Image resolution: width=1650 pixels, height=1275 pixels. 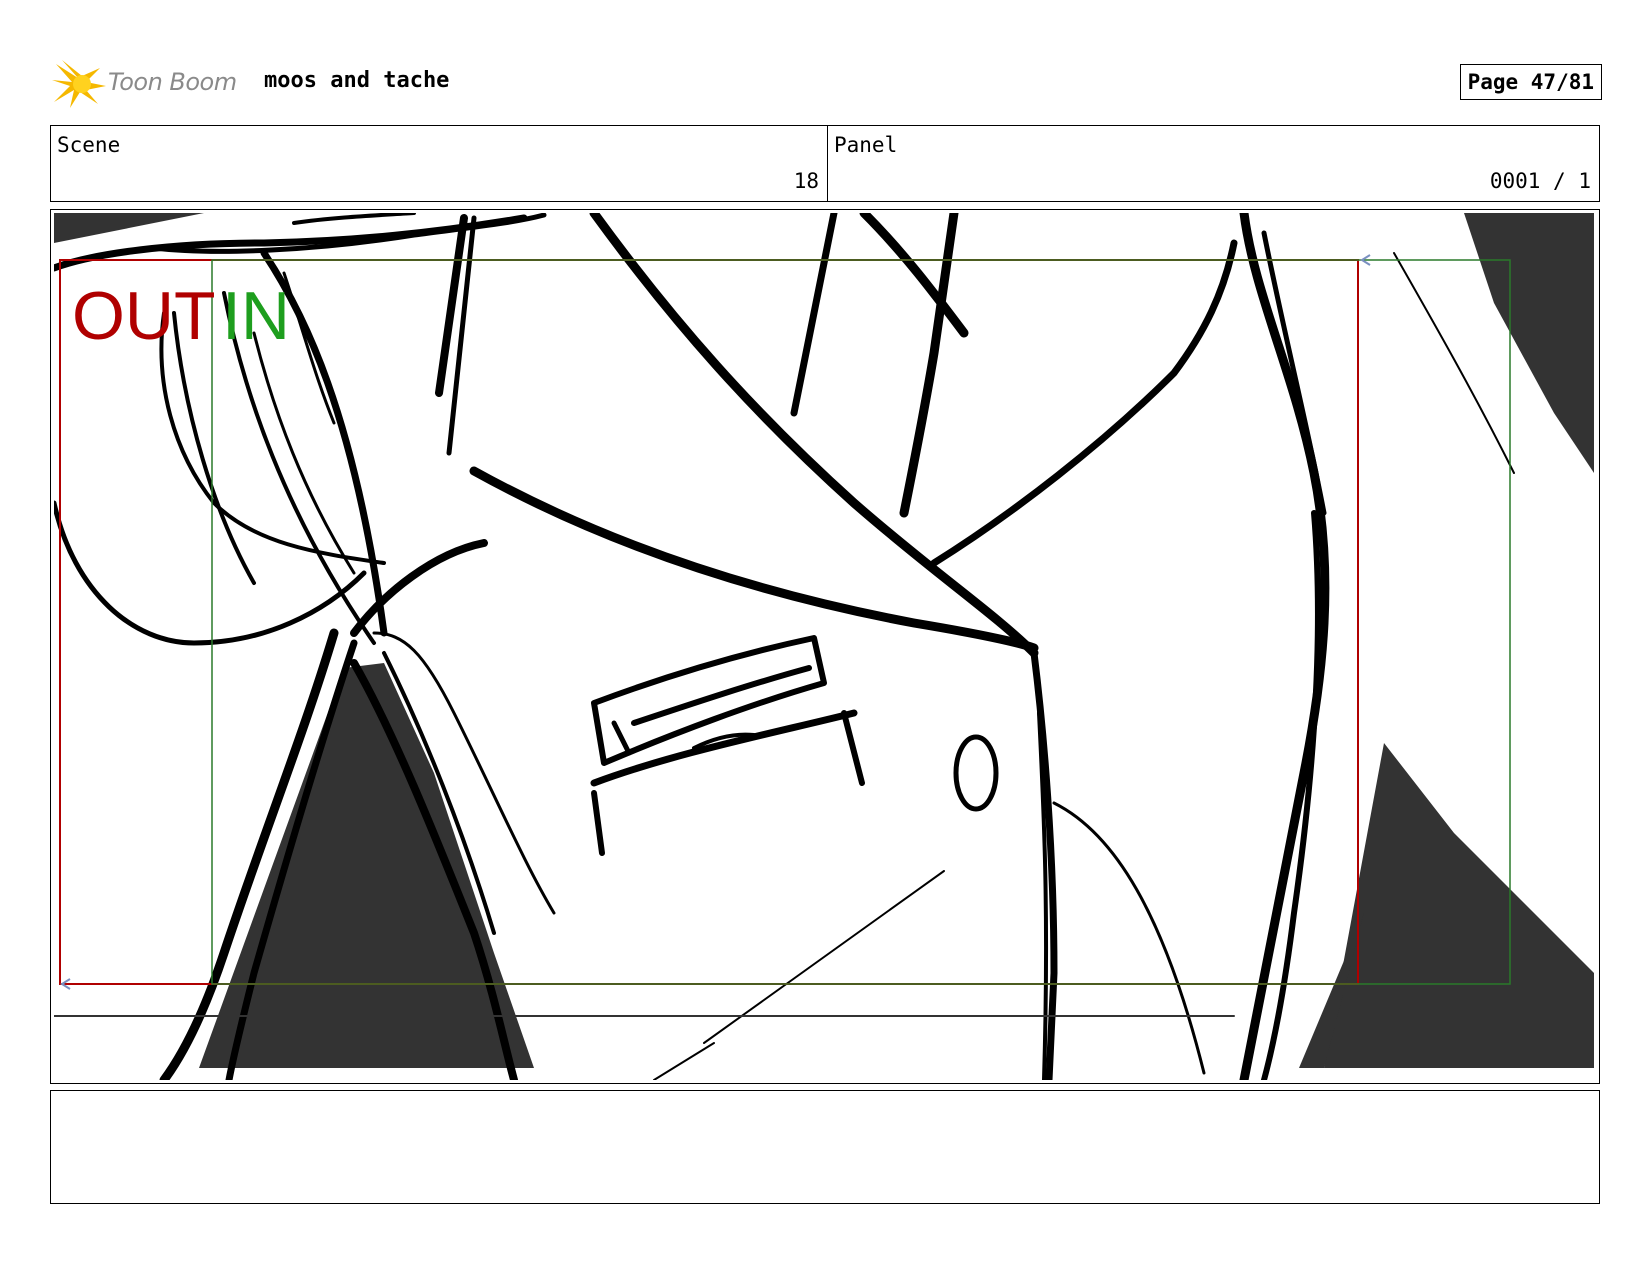 I want to click on panel-cell: Panel 0001 / 1, so click(x=1213, y=163).